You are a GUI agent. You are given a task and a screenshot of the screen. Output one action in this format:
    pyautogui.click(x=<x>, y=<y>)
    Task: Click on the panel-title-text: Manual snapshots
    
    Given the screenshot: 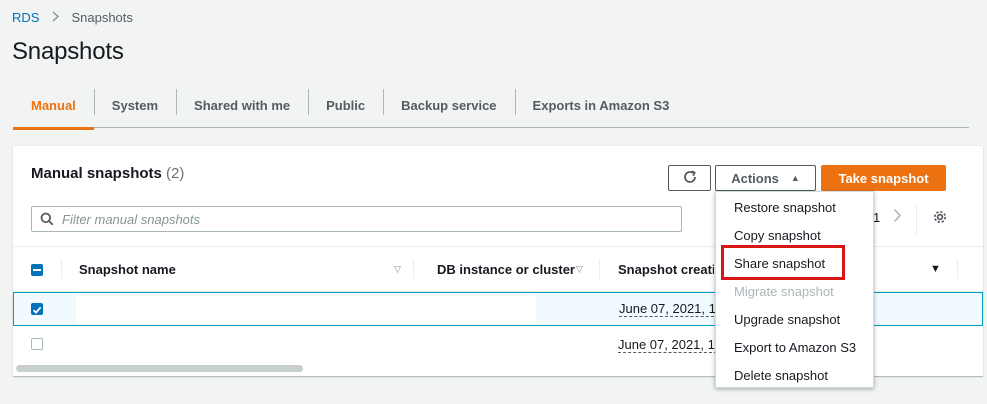 What is the action you would take?
    pyautogui.click(x=96, y=173)
    